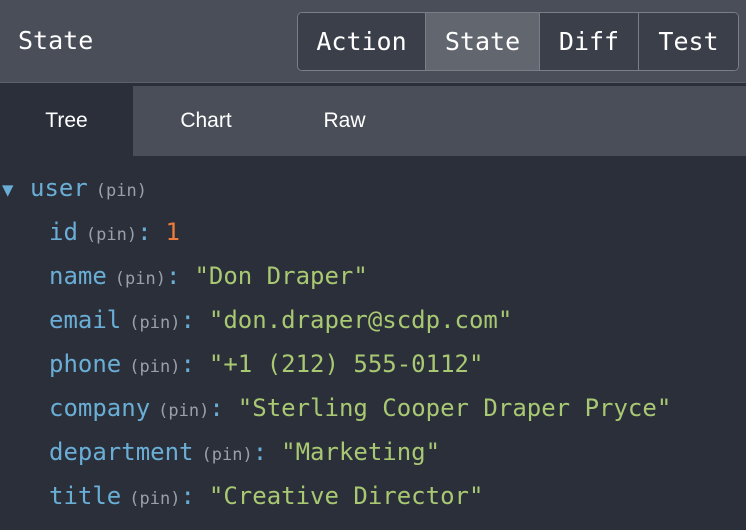 The width and height of the screenshot is (746, 530). I want to click on node-key: company, so click(100, 408).